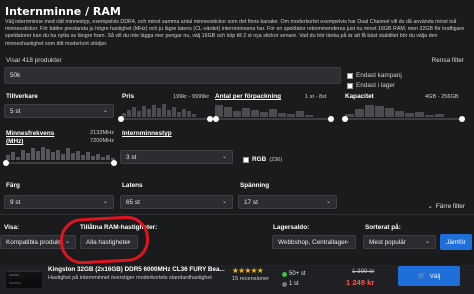  What do you see at coordinates (297, 274) in the screenshot?
I see `stock-online-value: 50+ st` at bounding box center [297, 274].